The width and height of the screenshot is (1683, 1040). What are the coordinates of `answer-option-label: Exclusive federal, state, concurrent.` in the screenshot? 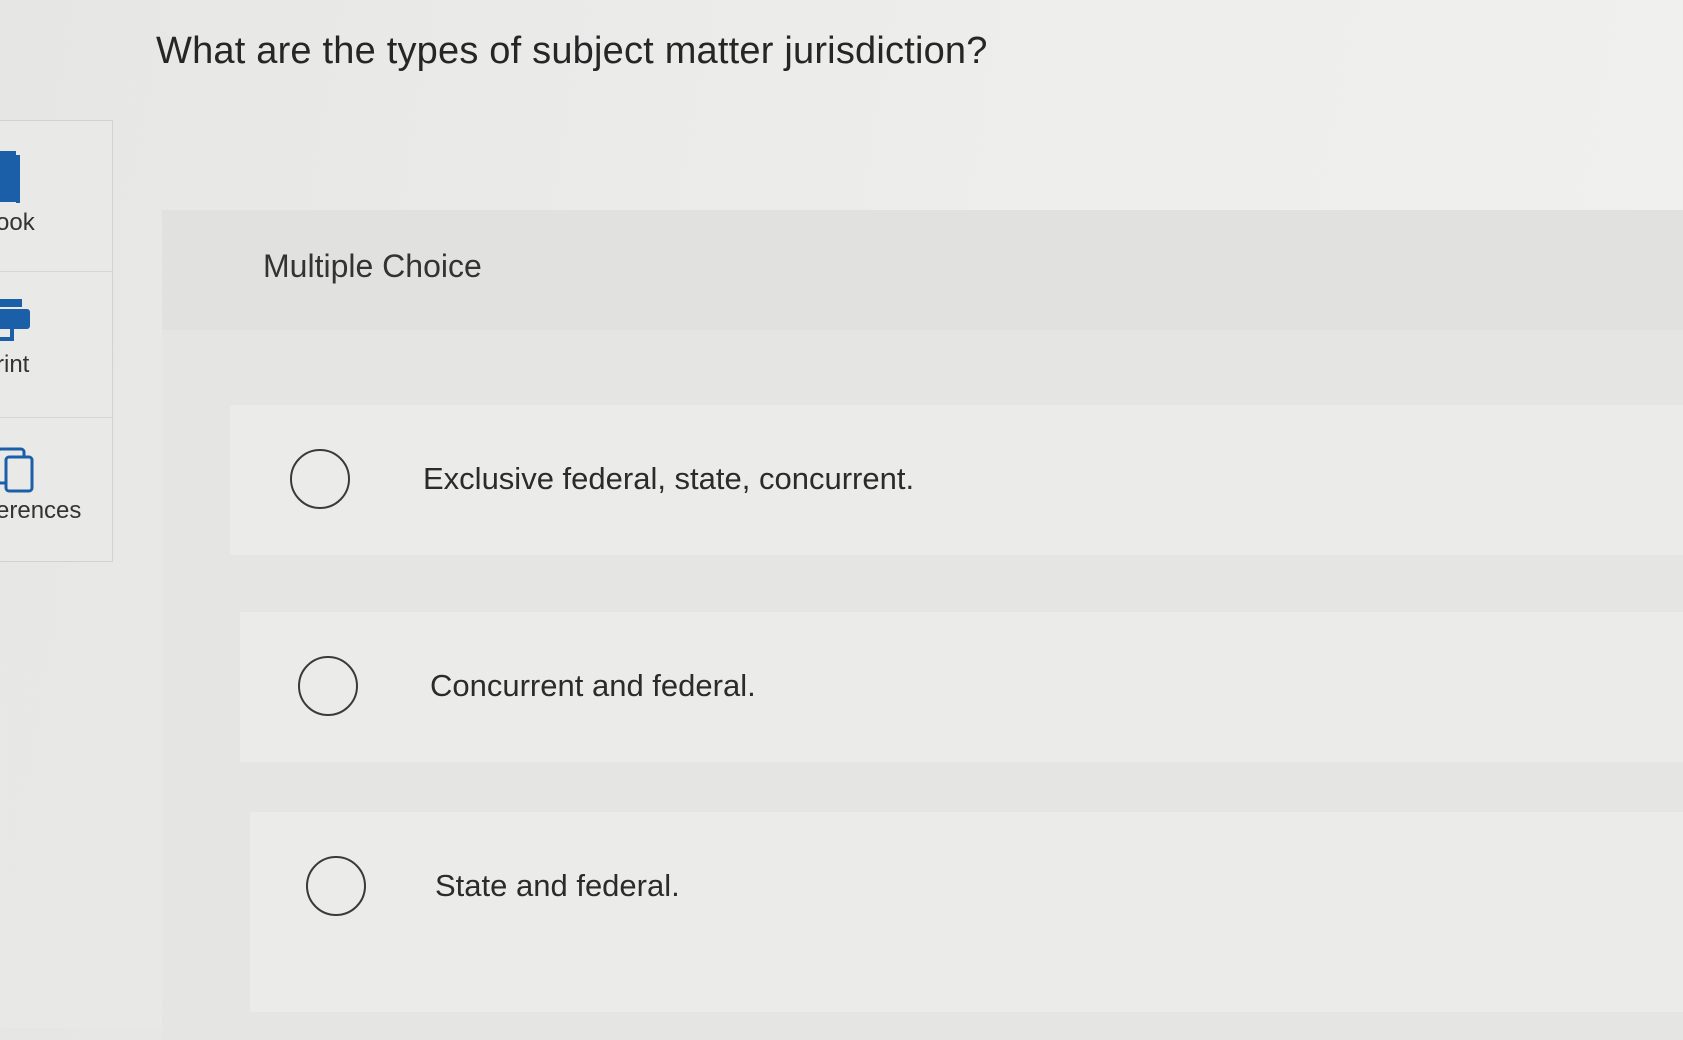 It's located at (668, 479).